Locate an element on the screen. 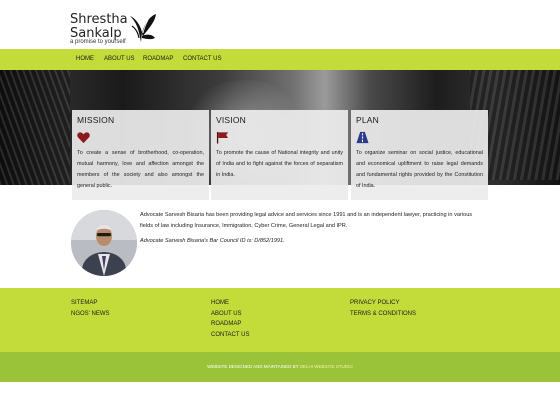 The height and width of the screenshot is (420, 560). site-logo: Shrestha Sankalp a promise to yourself is located at coordinates (117, 29).